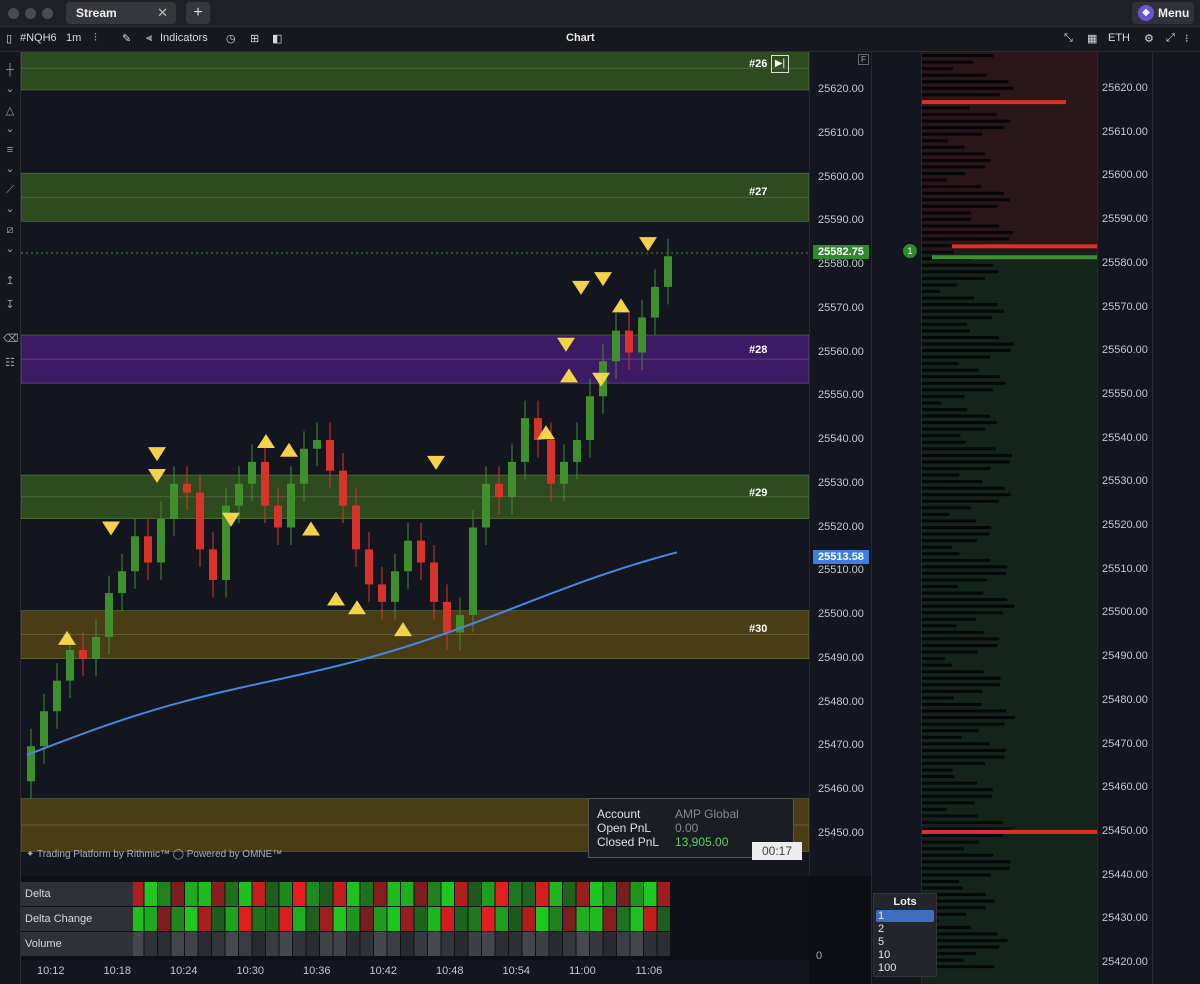  Describe the element at coordinates (10, 362) in the screenshot. I see `object-tree-icon: ☷` at that location.